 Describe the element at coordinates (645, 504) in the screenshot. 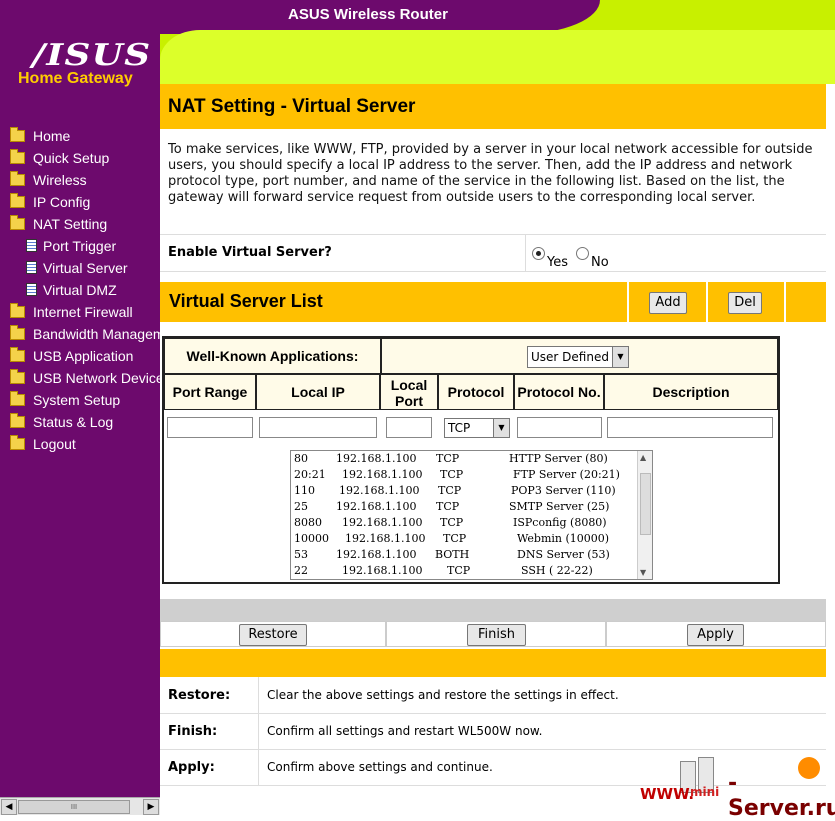

I see `scroll-thumb` at that location.